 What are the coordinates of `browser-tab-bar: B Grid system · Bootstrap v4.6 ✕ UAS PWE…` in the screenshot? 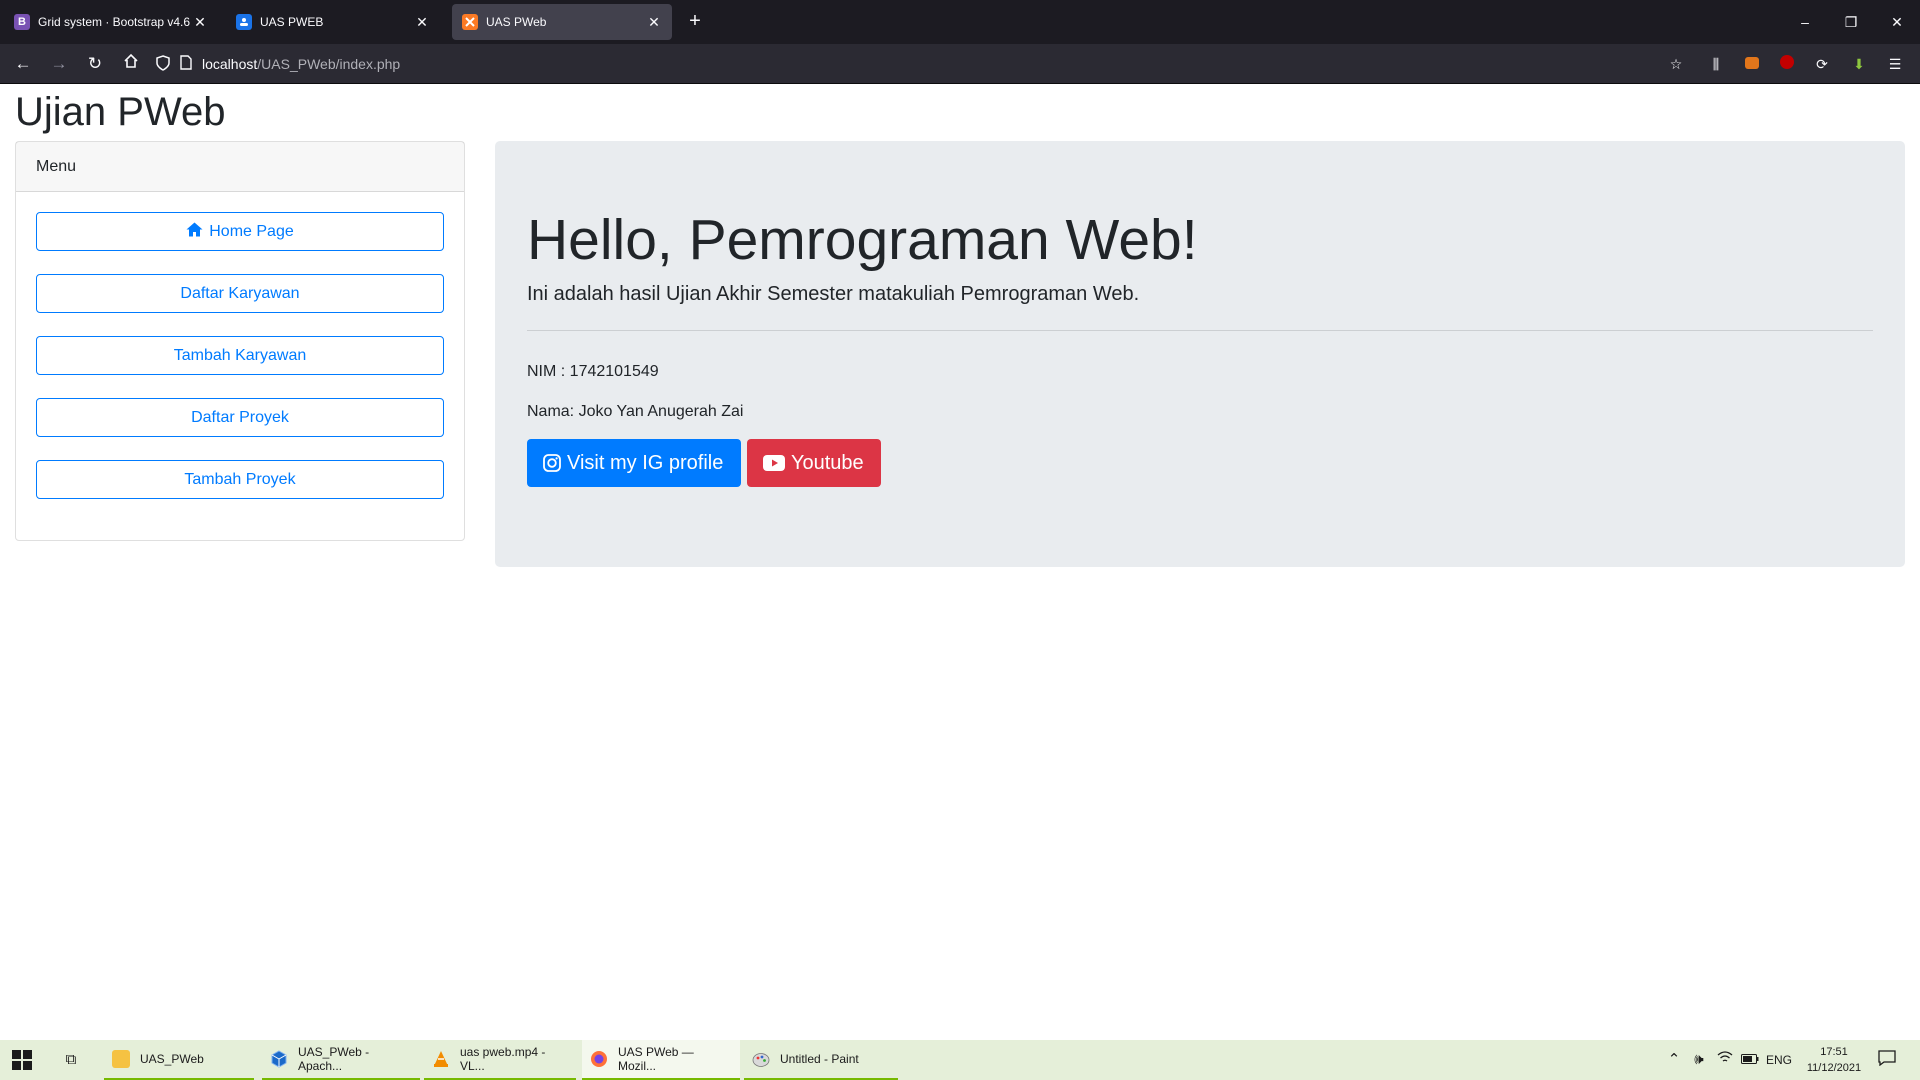 It's located at (960, 22).